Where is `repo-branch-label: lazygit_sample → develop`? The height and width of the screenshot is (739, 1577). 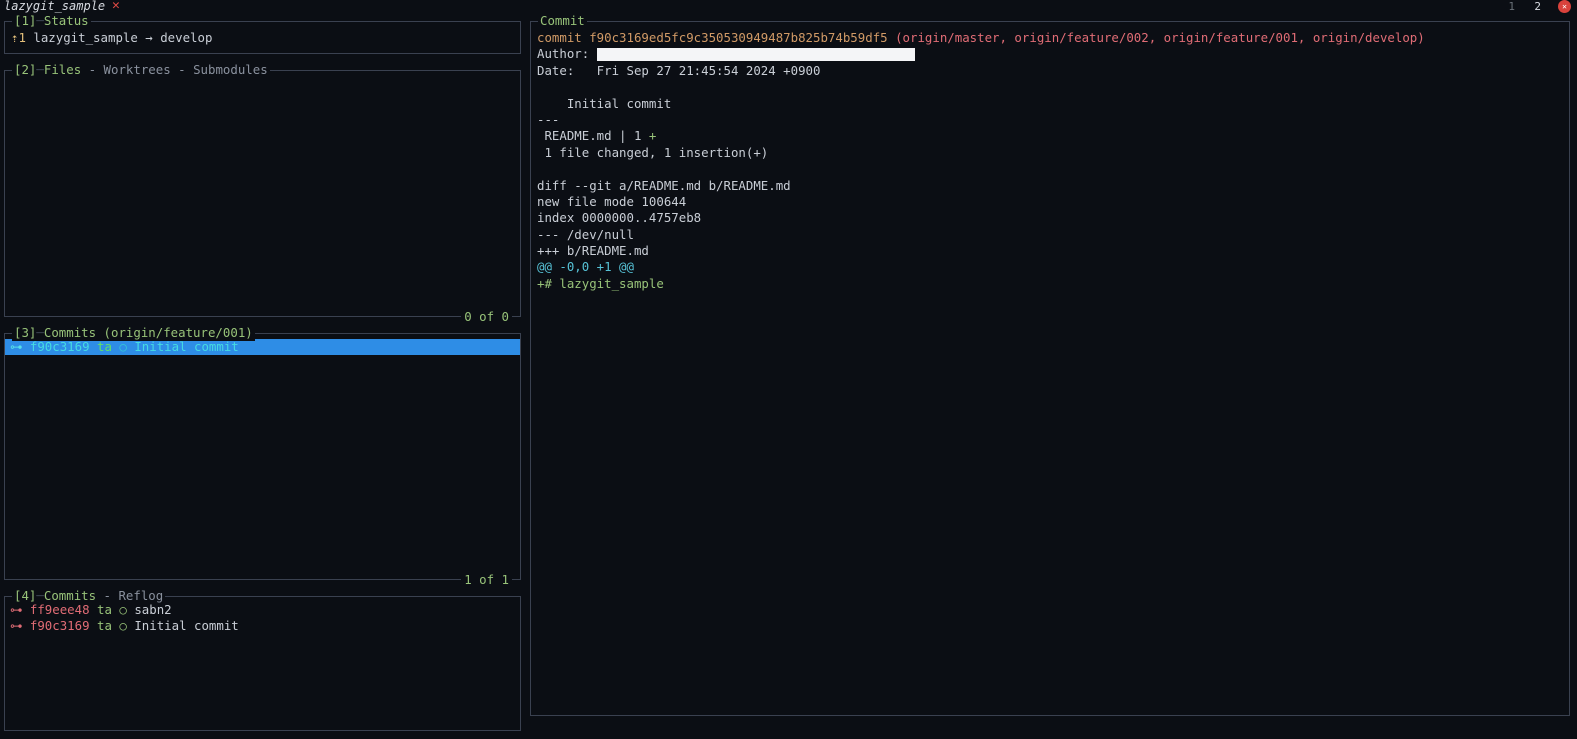
repo-branch-label: lazygit_sample → develop is located at coordinates (119, 37).